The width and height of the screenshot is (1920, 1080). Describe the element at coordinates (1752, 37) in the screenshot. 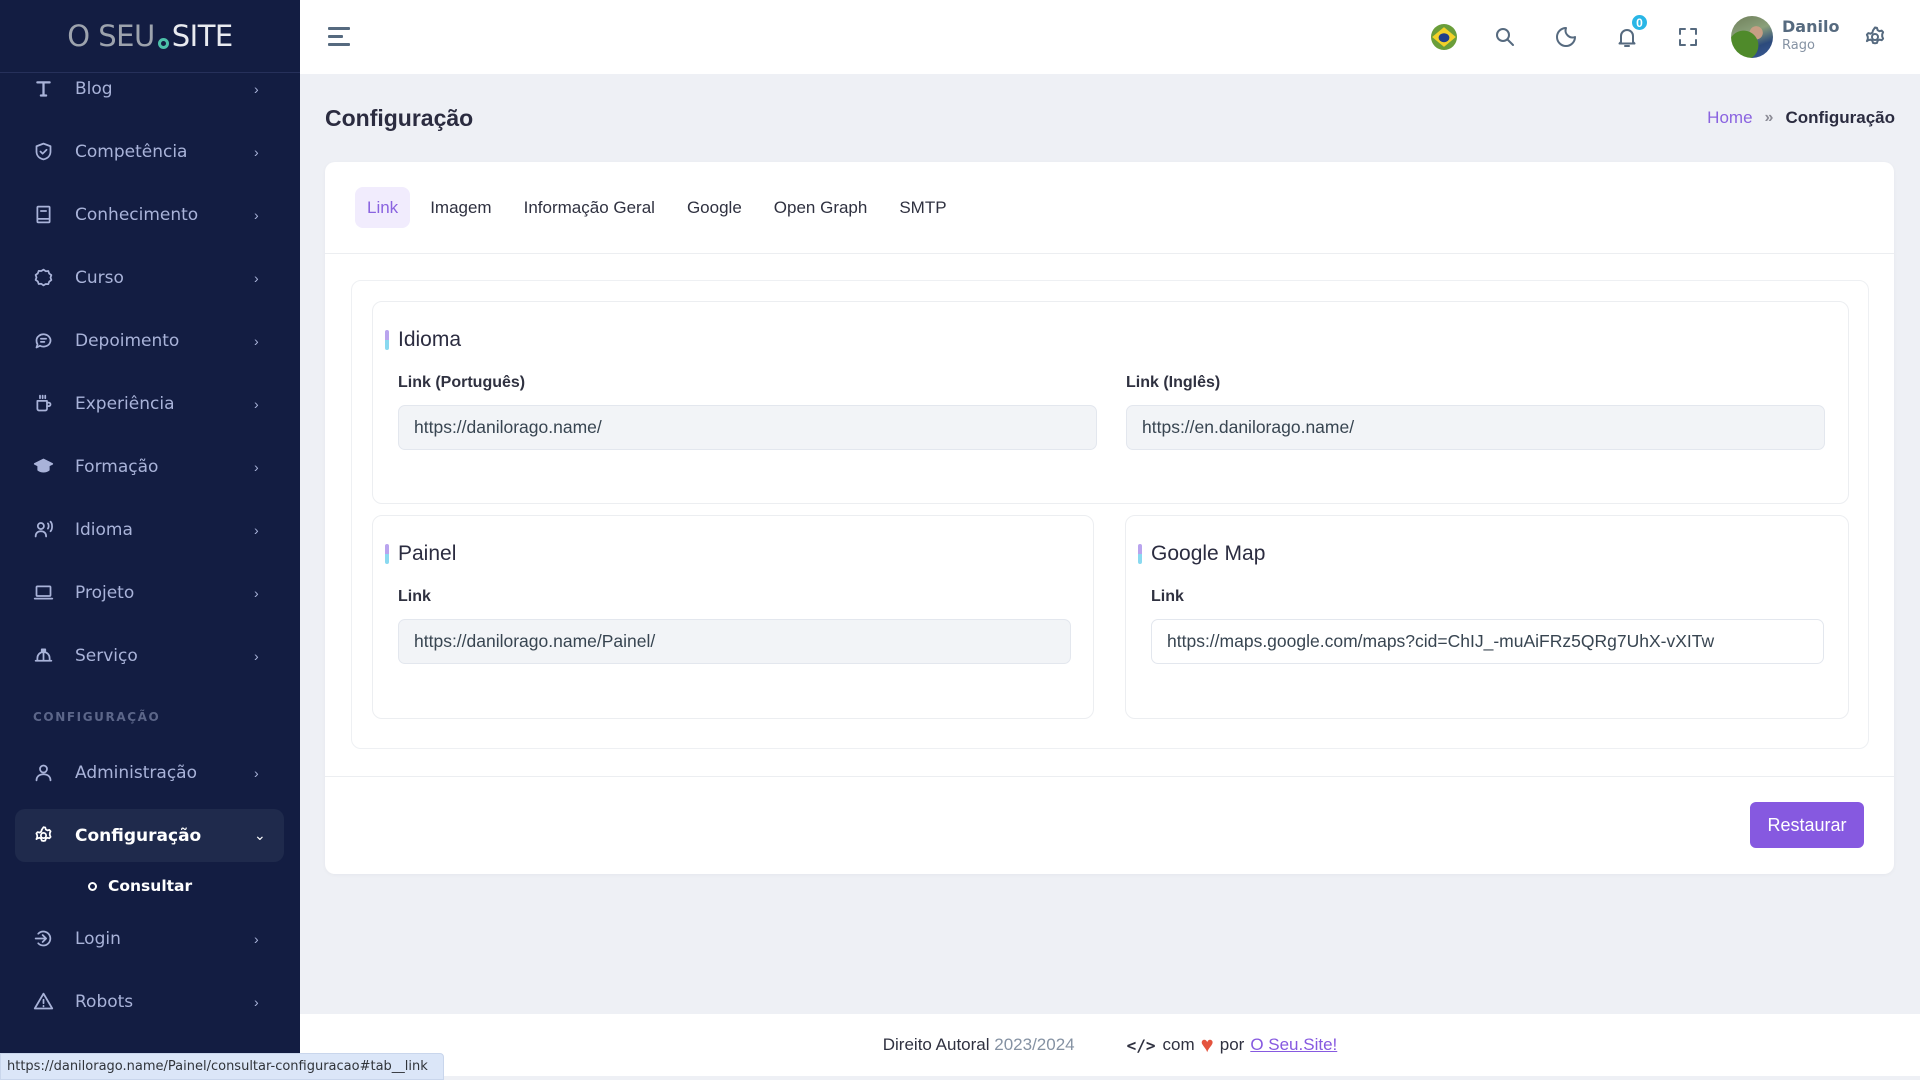

I see `user-avatar` at that location.